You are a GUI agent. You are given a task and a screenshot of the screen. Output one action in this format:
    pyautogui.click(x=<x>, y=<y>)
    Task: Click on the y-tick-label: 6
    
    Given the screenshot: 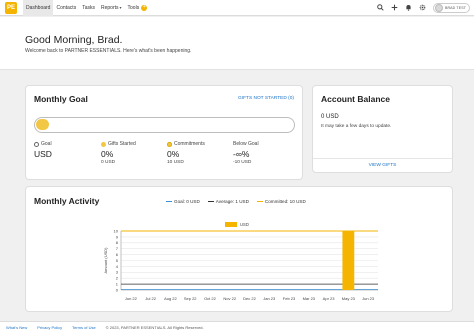 What is the action you would take?
    pyautogui.click(x=117, y=254)
    